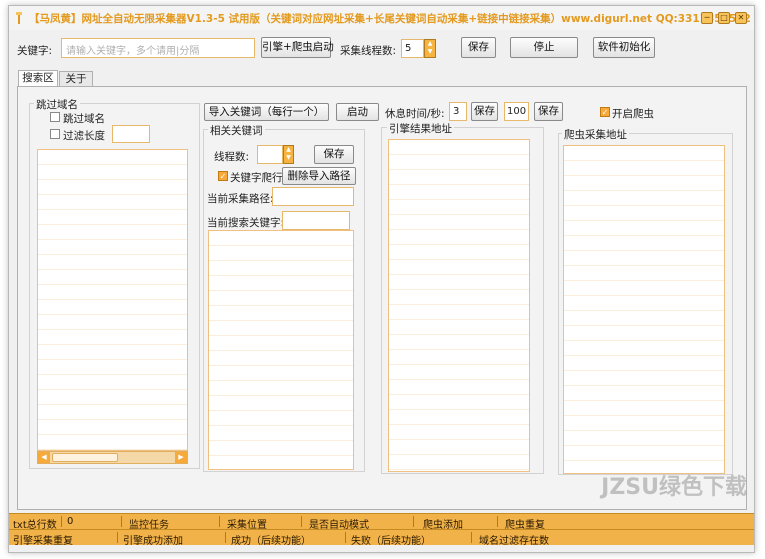 The height and width of the screenshot is (559, 765). Describe the element at coordinates (674, 487) in the screenshot. I see `watermark-logo: JZSU绿色下载` at that location.